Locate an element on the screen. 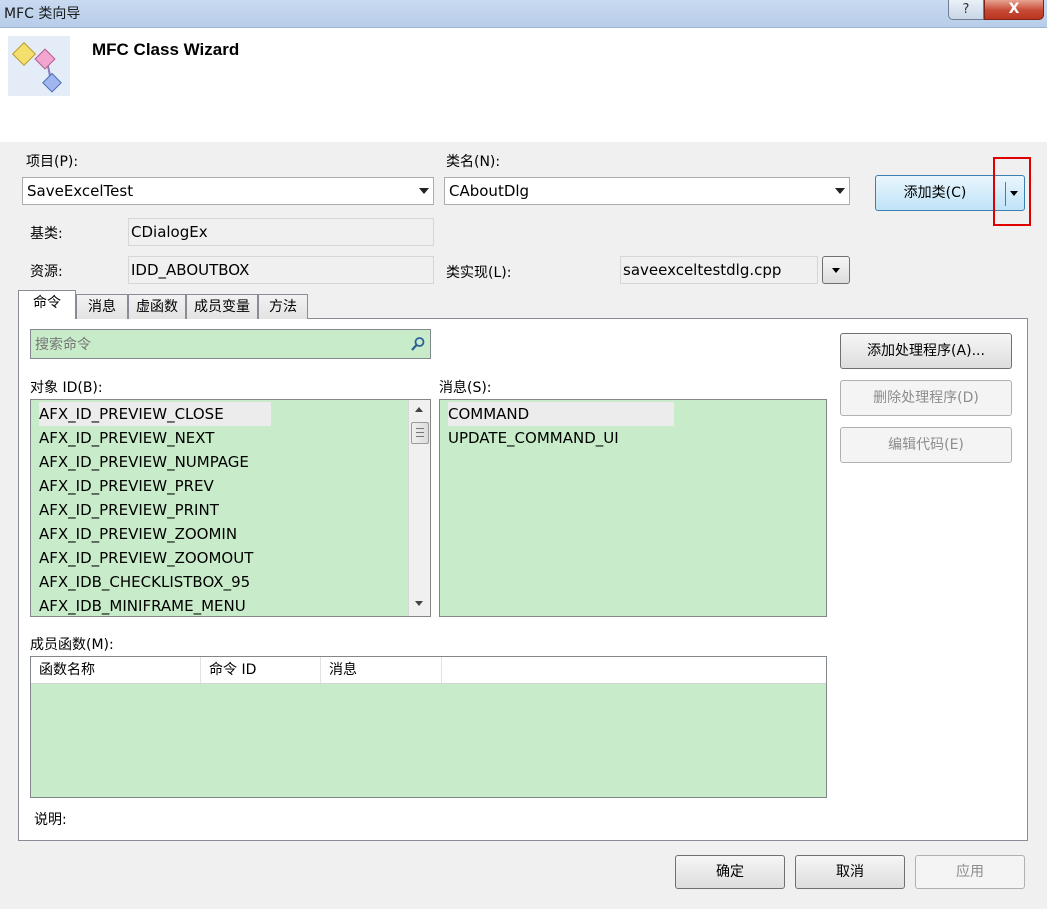 Image resolution: width=1047 pixels, height=909 pixels. list-item: AFX_ID_PREVIEW_PRINT is located at coordinates (129, 510).